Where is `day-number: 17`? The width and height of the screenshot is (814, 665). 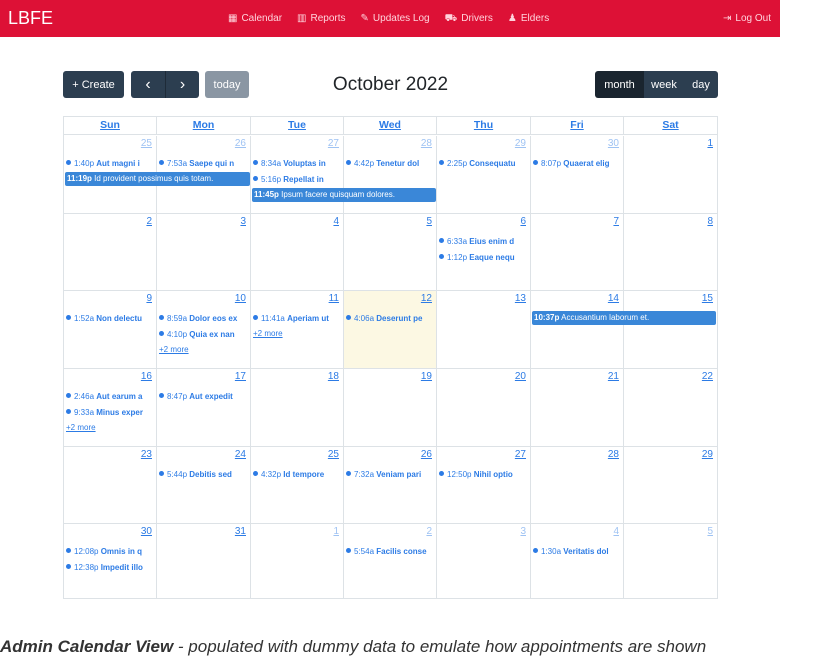 day-number: 17 is located at coordinates (240, 376).